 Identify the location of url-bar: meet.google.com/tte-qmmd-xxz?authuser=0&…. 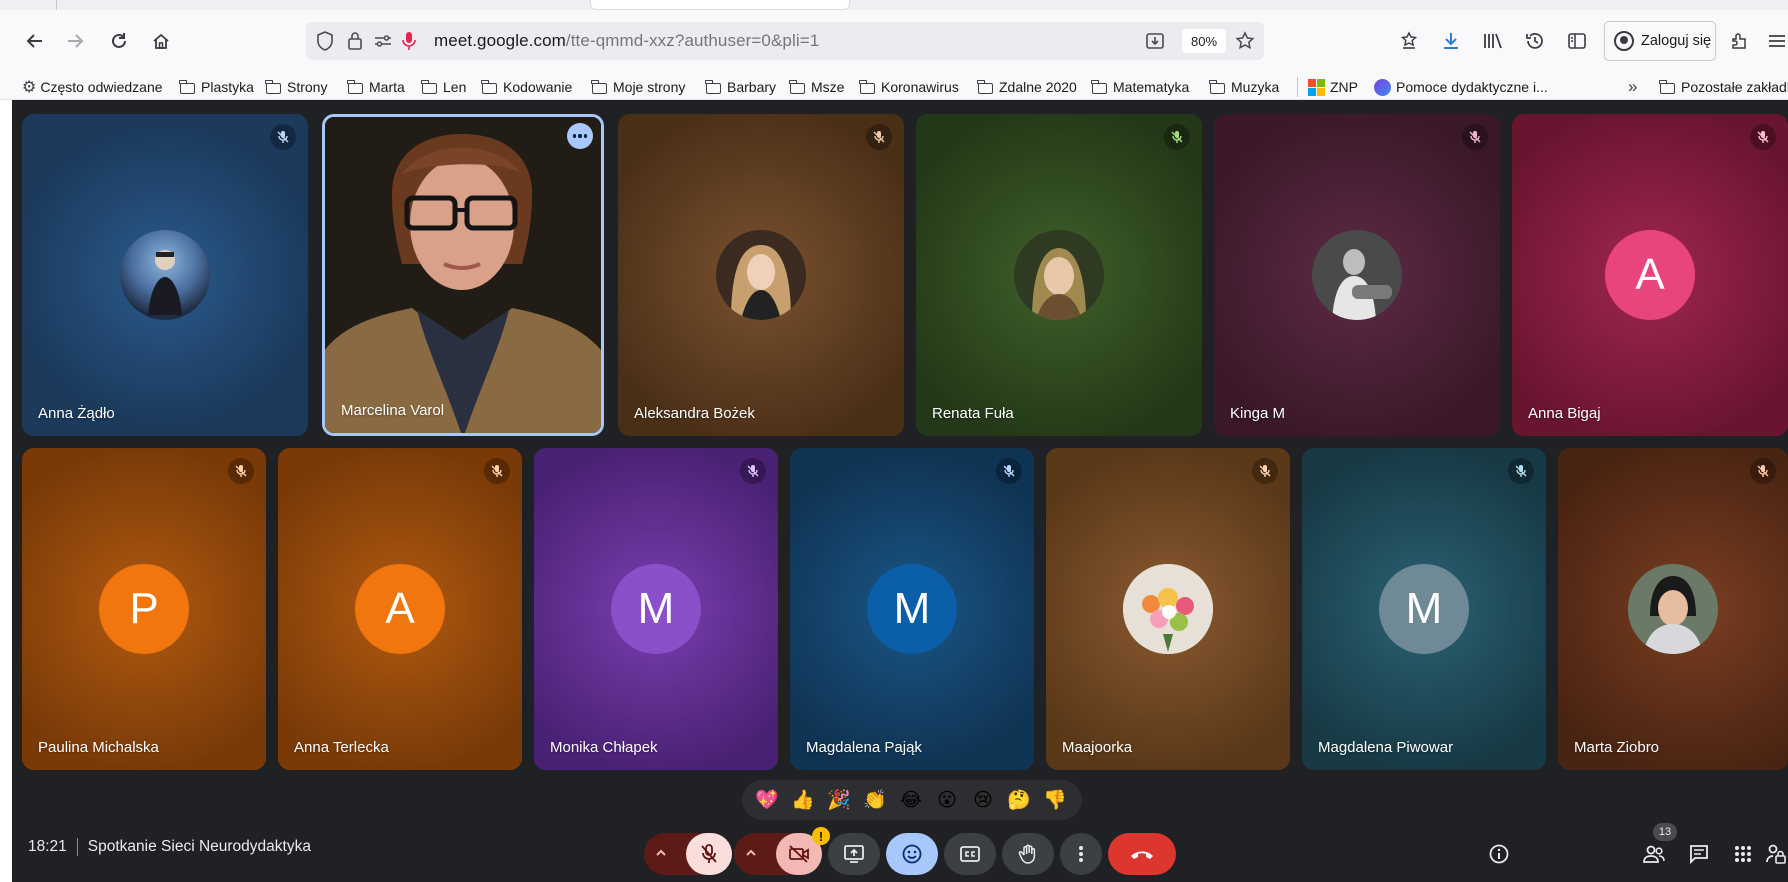
(785, 41).